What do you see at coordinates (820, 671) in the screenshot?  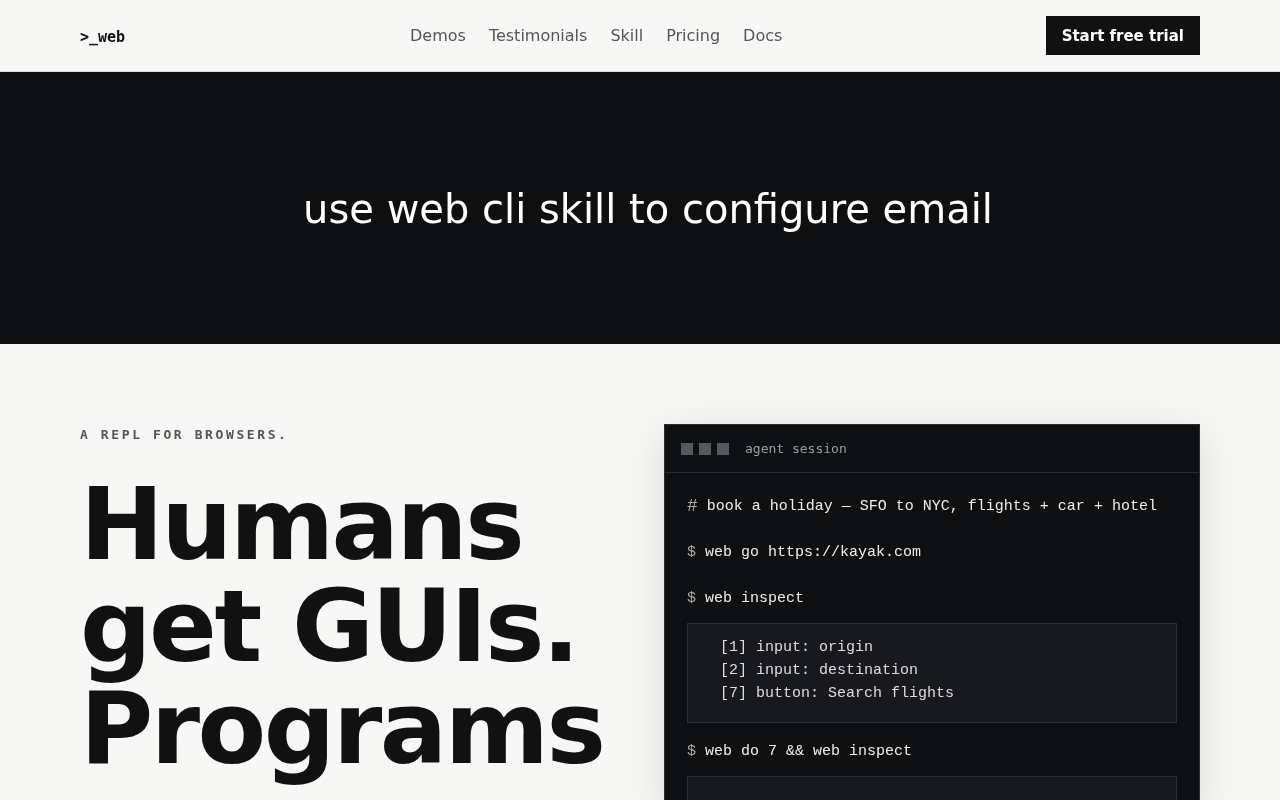 I see `output-line: [2] input: destination` at bounding box center [820, 671].